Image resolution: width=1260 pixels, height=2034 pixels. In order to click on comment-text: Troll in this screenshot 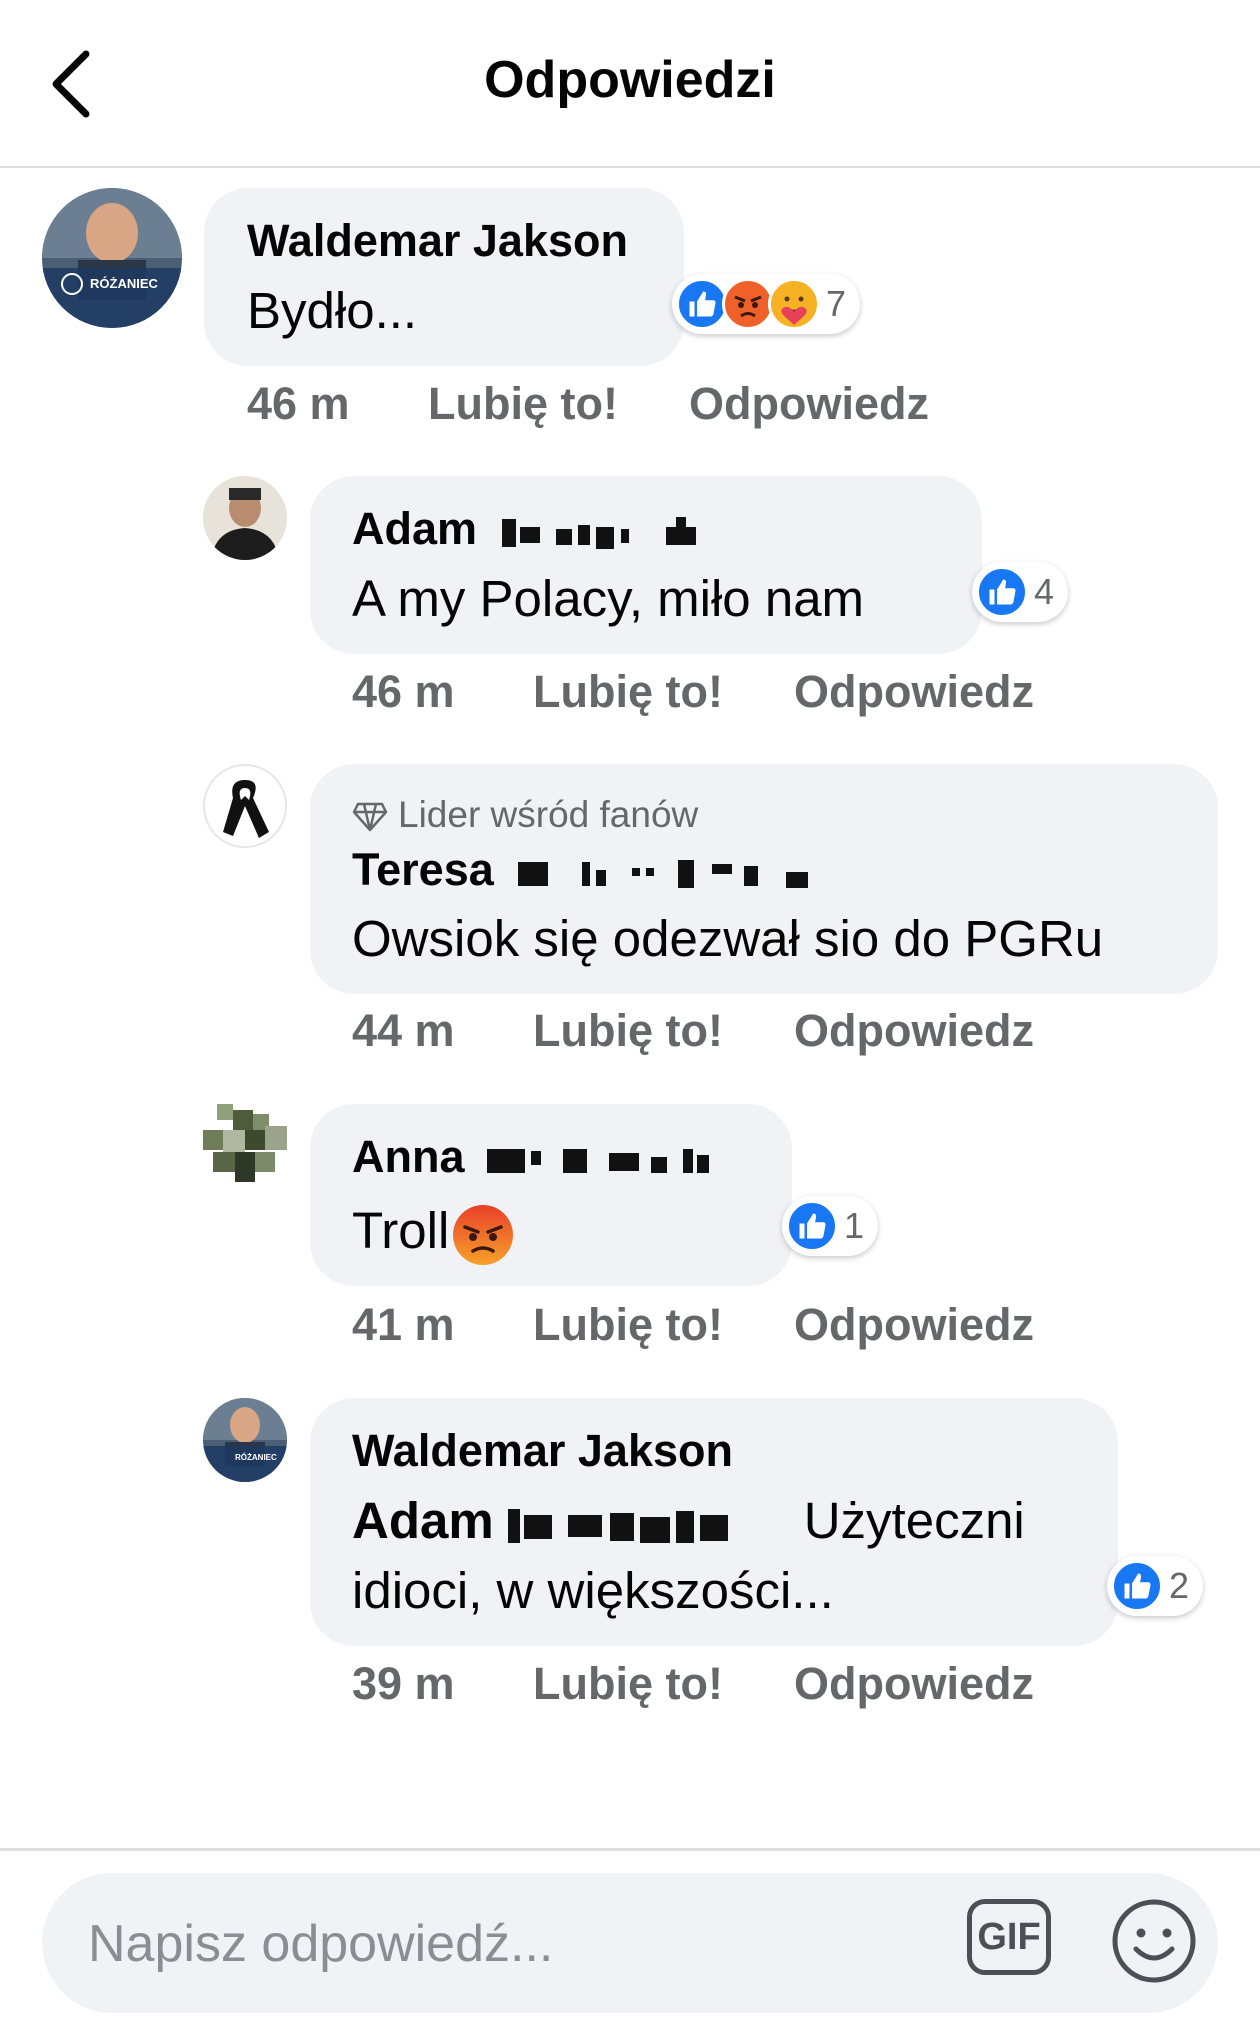, I will do `click(433, 1231)`.